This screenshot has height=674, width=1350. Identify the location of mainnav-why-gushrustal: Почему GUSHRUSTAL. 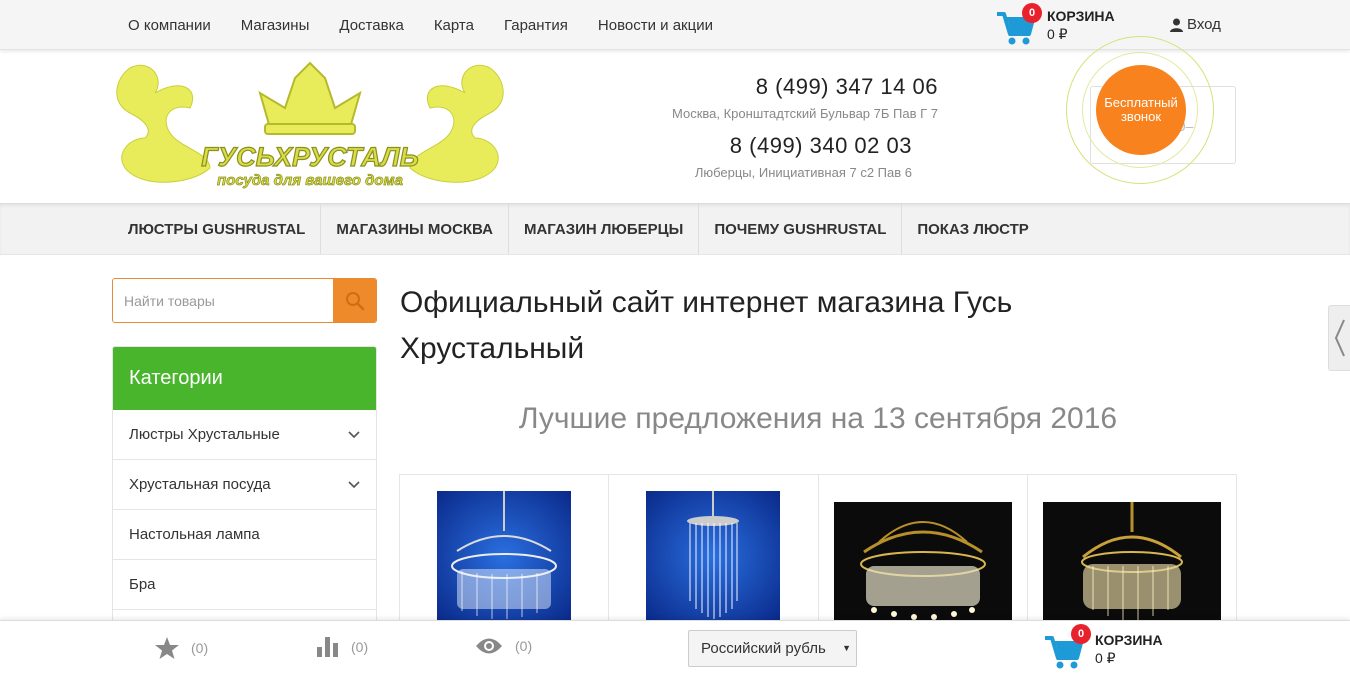
(801, 229).